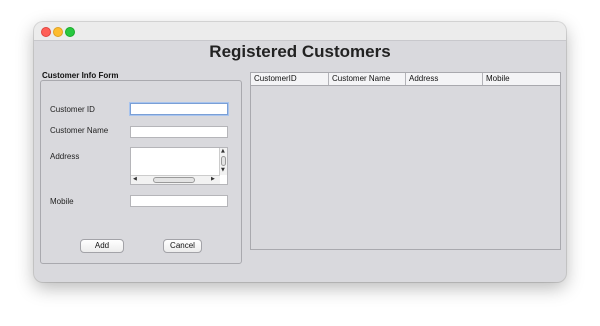 The image size is (600, 326). I want to click on column-header-customer-name: Customer Name, so click(367, 79).